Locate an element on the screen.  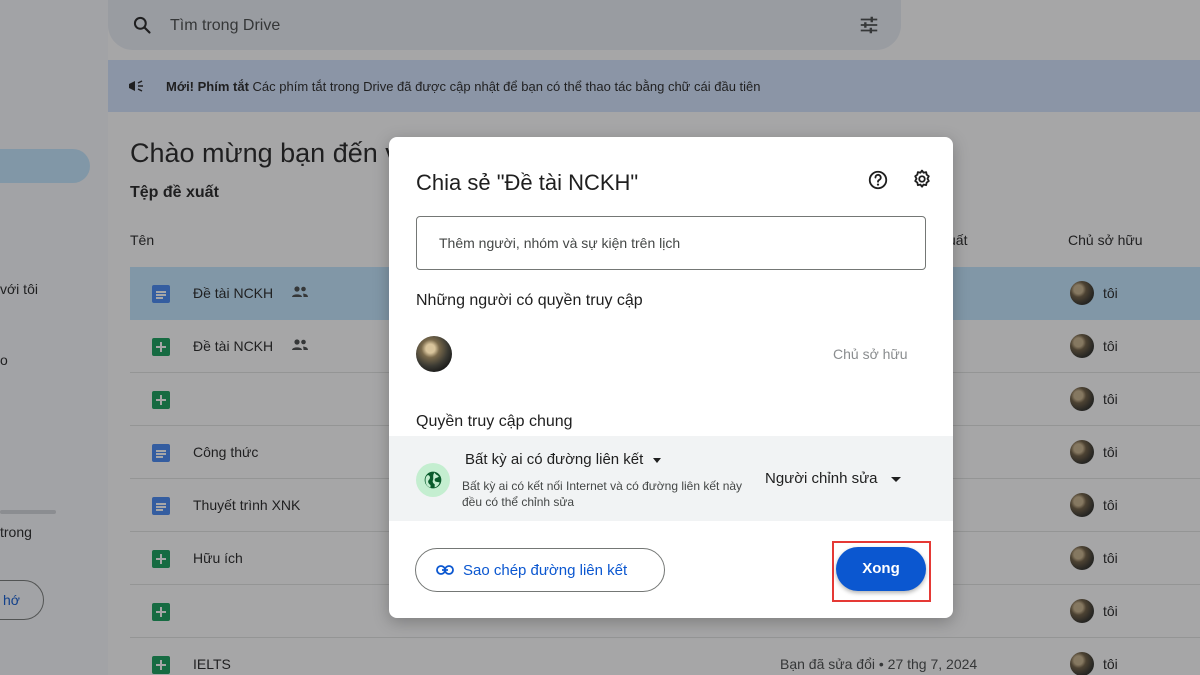
copy-link-label: Sao chép đường liên kết is located at coordinates (545, 570).